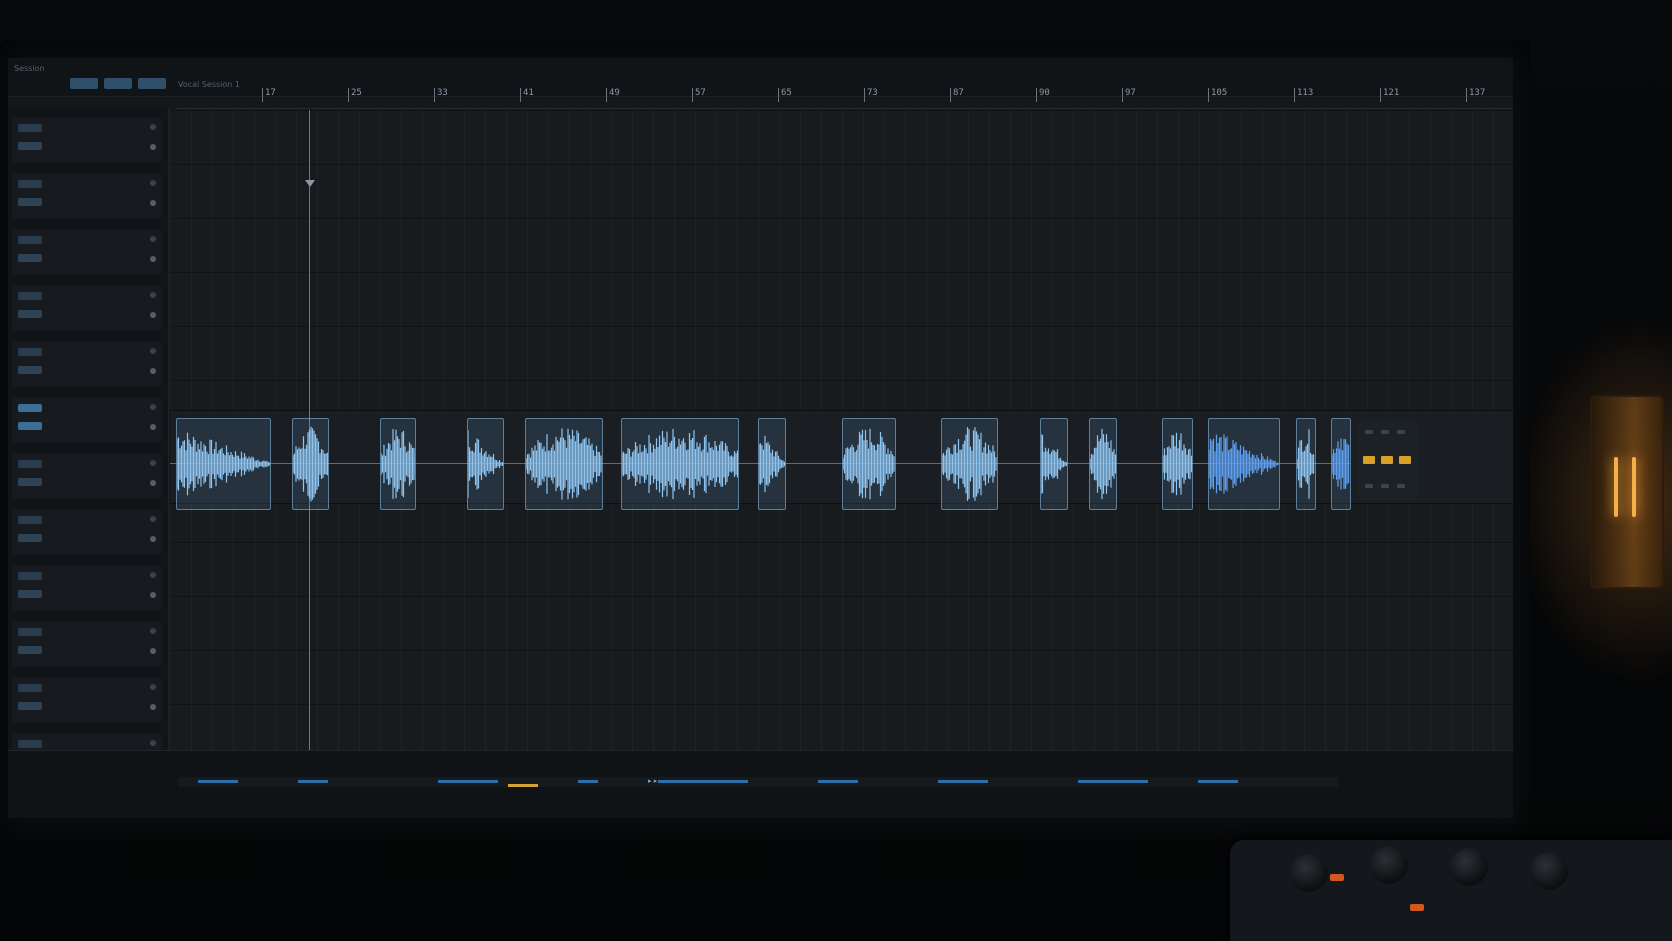 This screenshot has width=1672, height=941. What do you see at coordinates (523, 785) in the screenshot?
I see `overview-loop-marker` at bounding box center [523, 785].